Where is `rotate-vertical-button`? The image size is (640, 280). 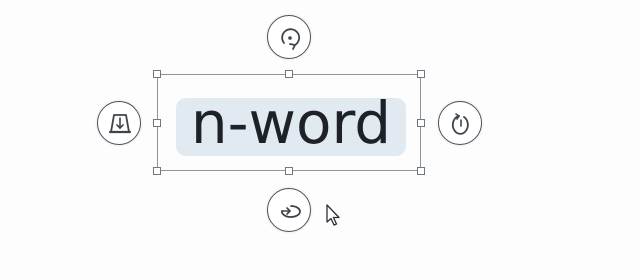 rotate-vertical-button is located at coordinates (460, 123).